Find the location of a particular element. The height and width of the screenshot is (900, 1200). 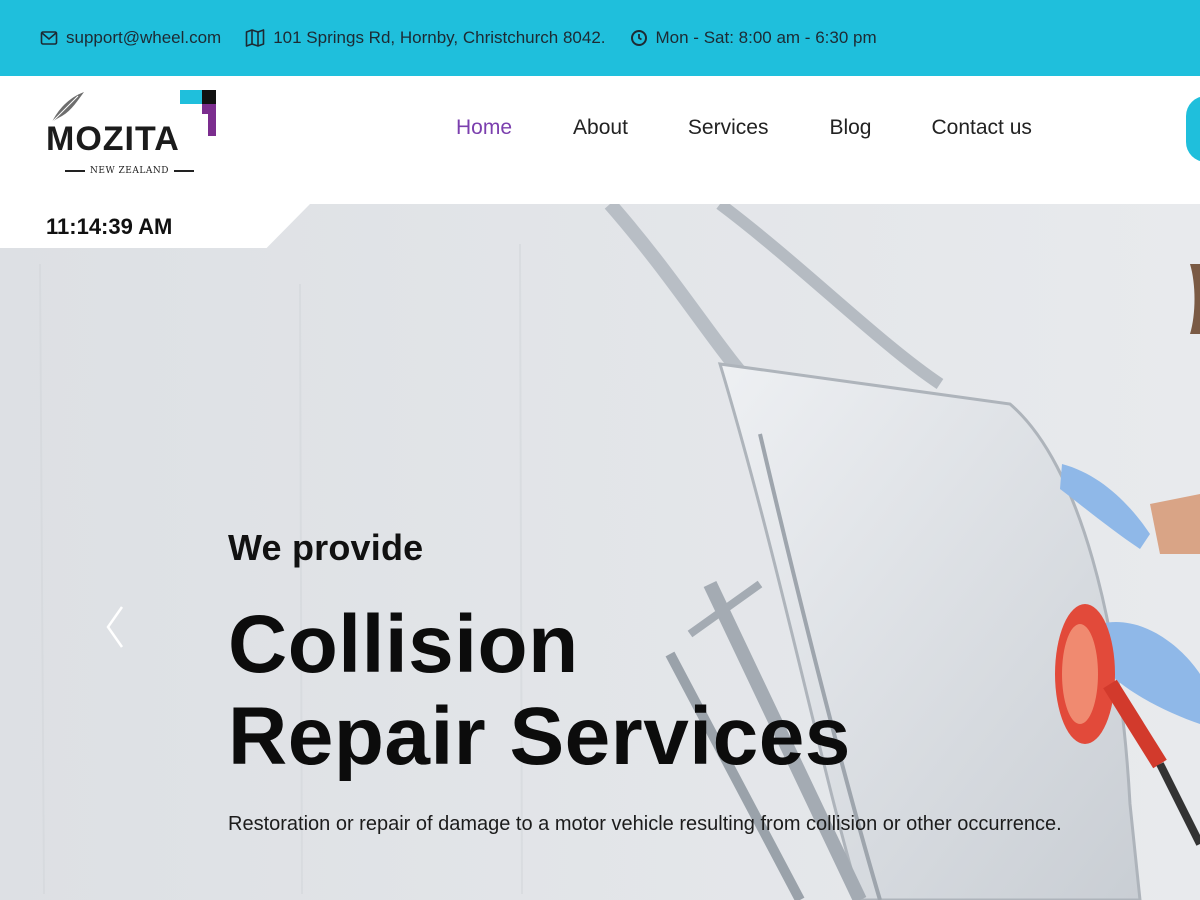

main-nav: Home About Services Blog Contact us is located at coordinates (744, 128).